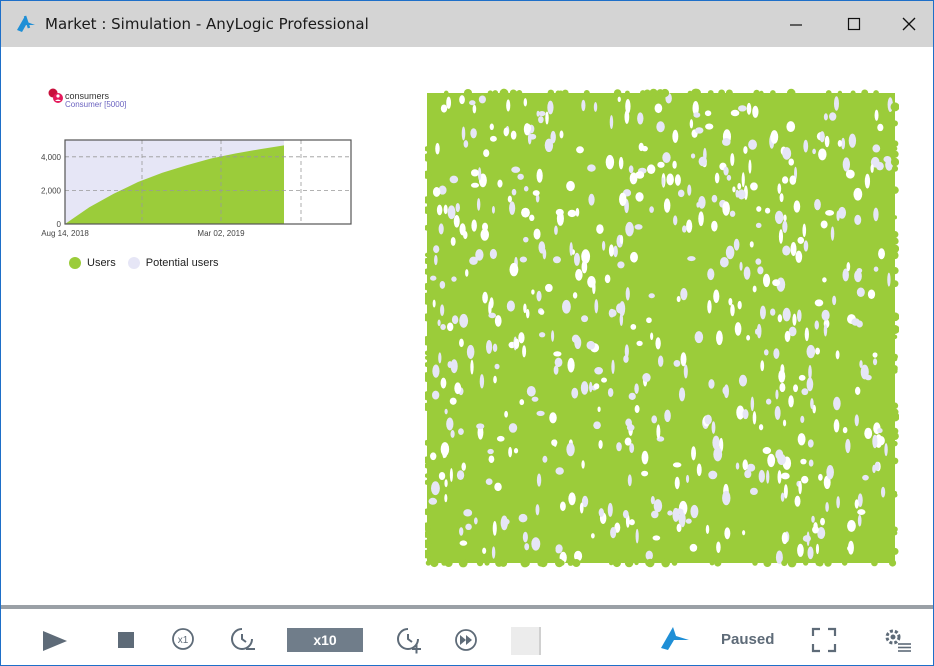 This screenshot has height=666, width=934. Describe the element at coordinates (133, 263) in the screenshot. I see `legend-swatch-potential` at that location.